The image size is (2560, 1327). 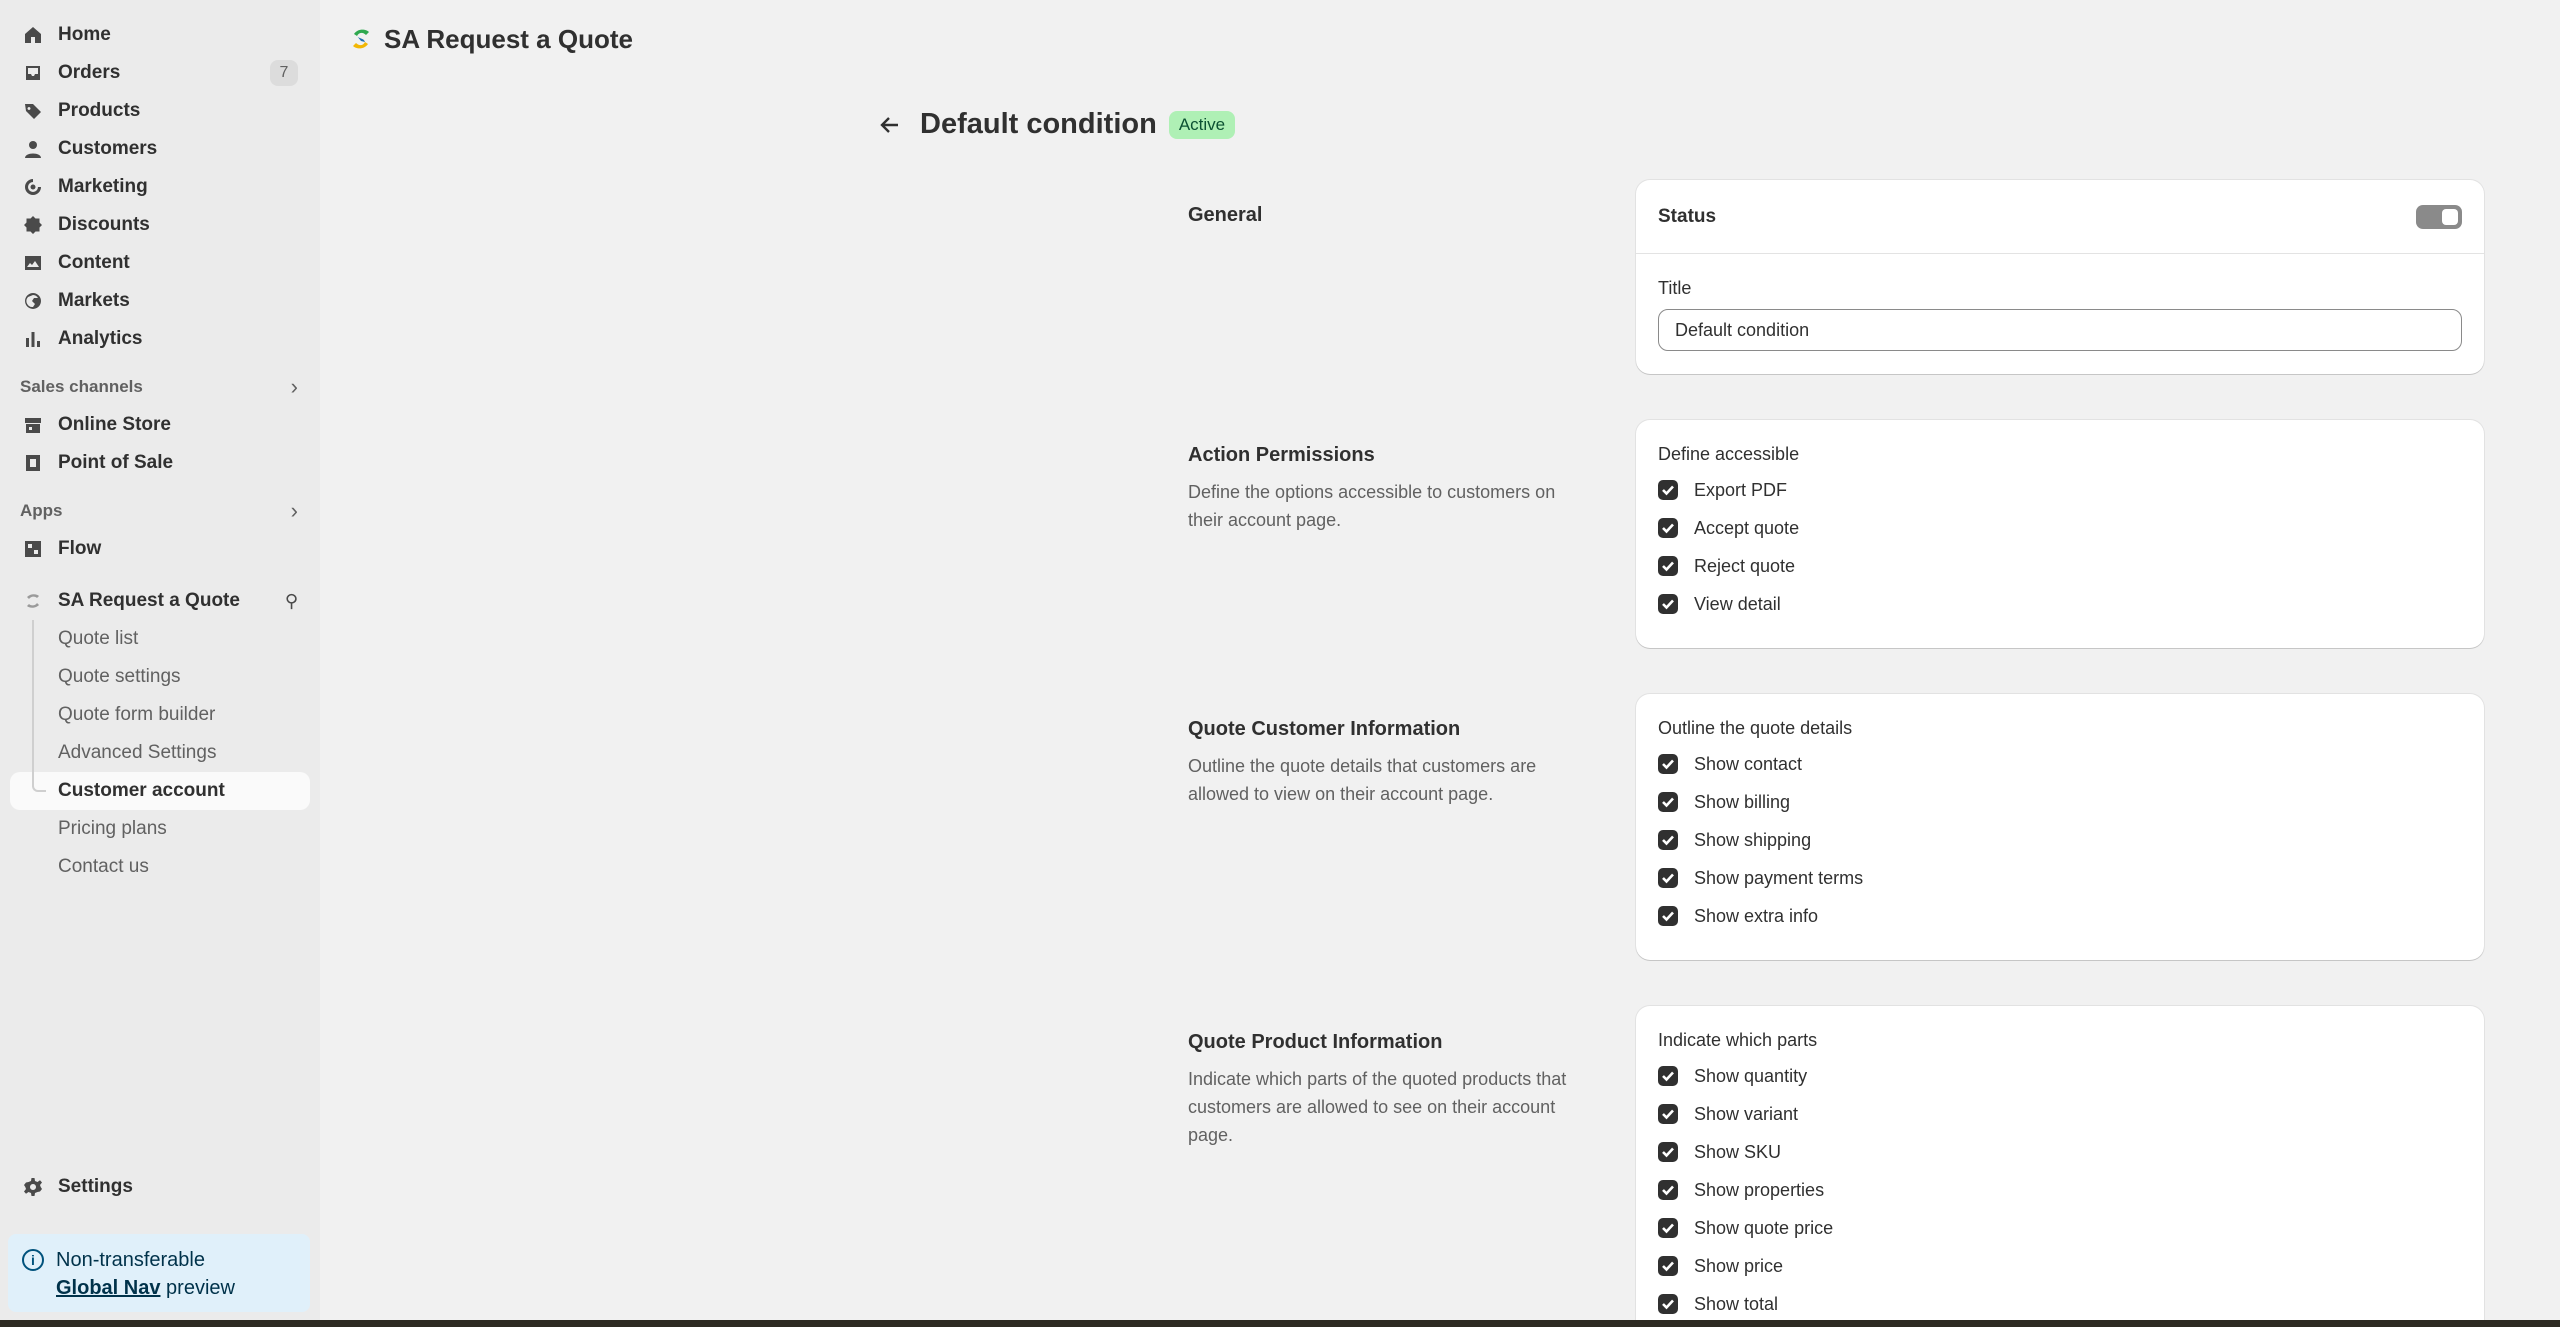 I want to click on sub-item-label: Quote form builder, so click(x=137, y=714).